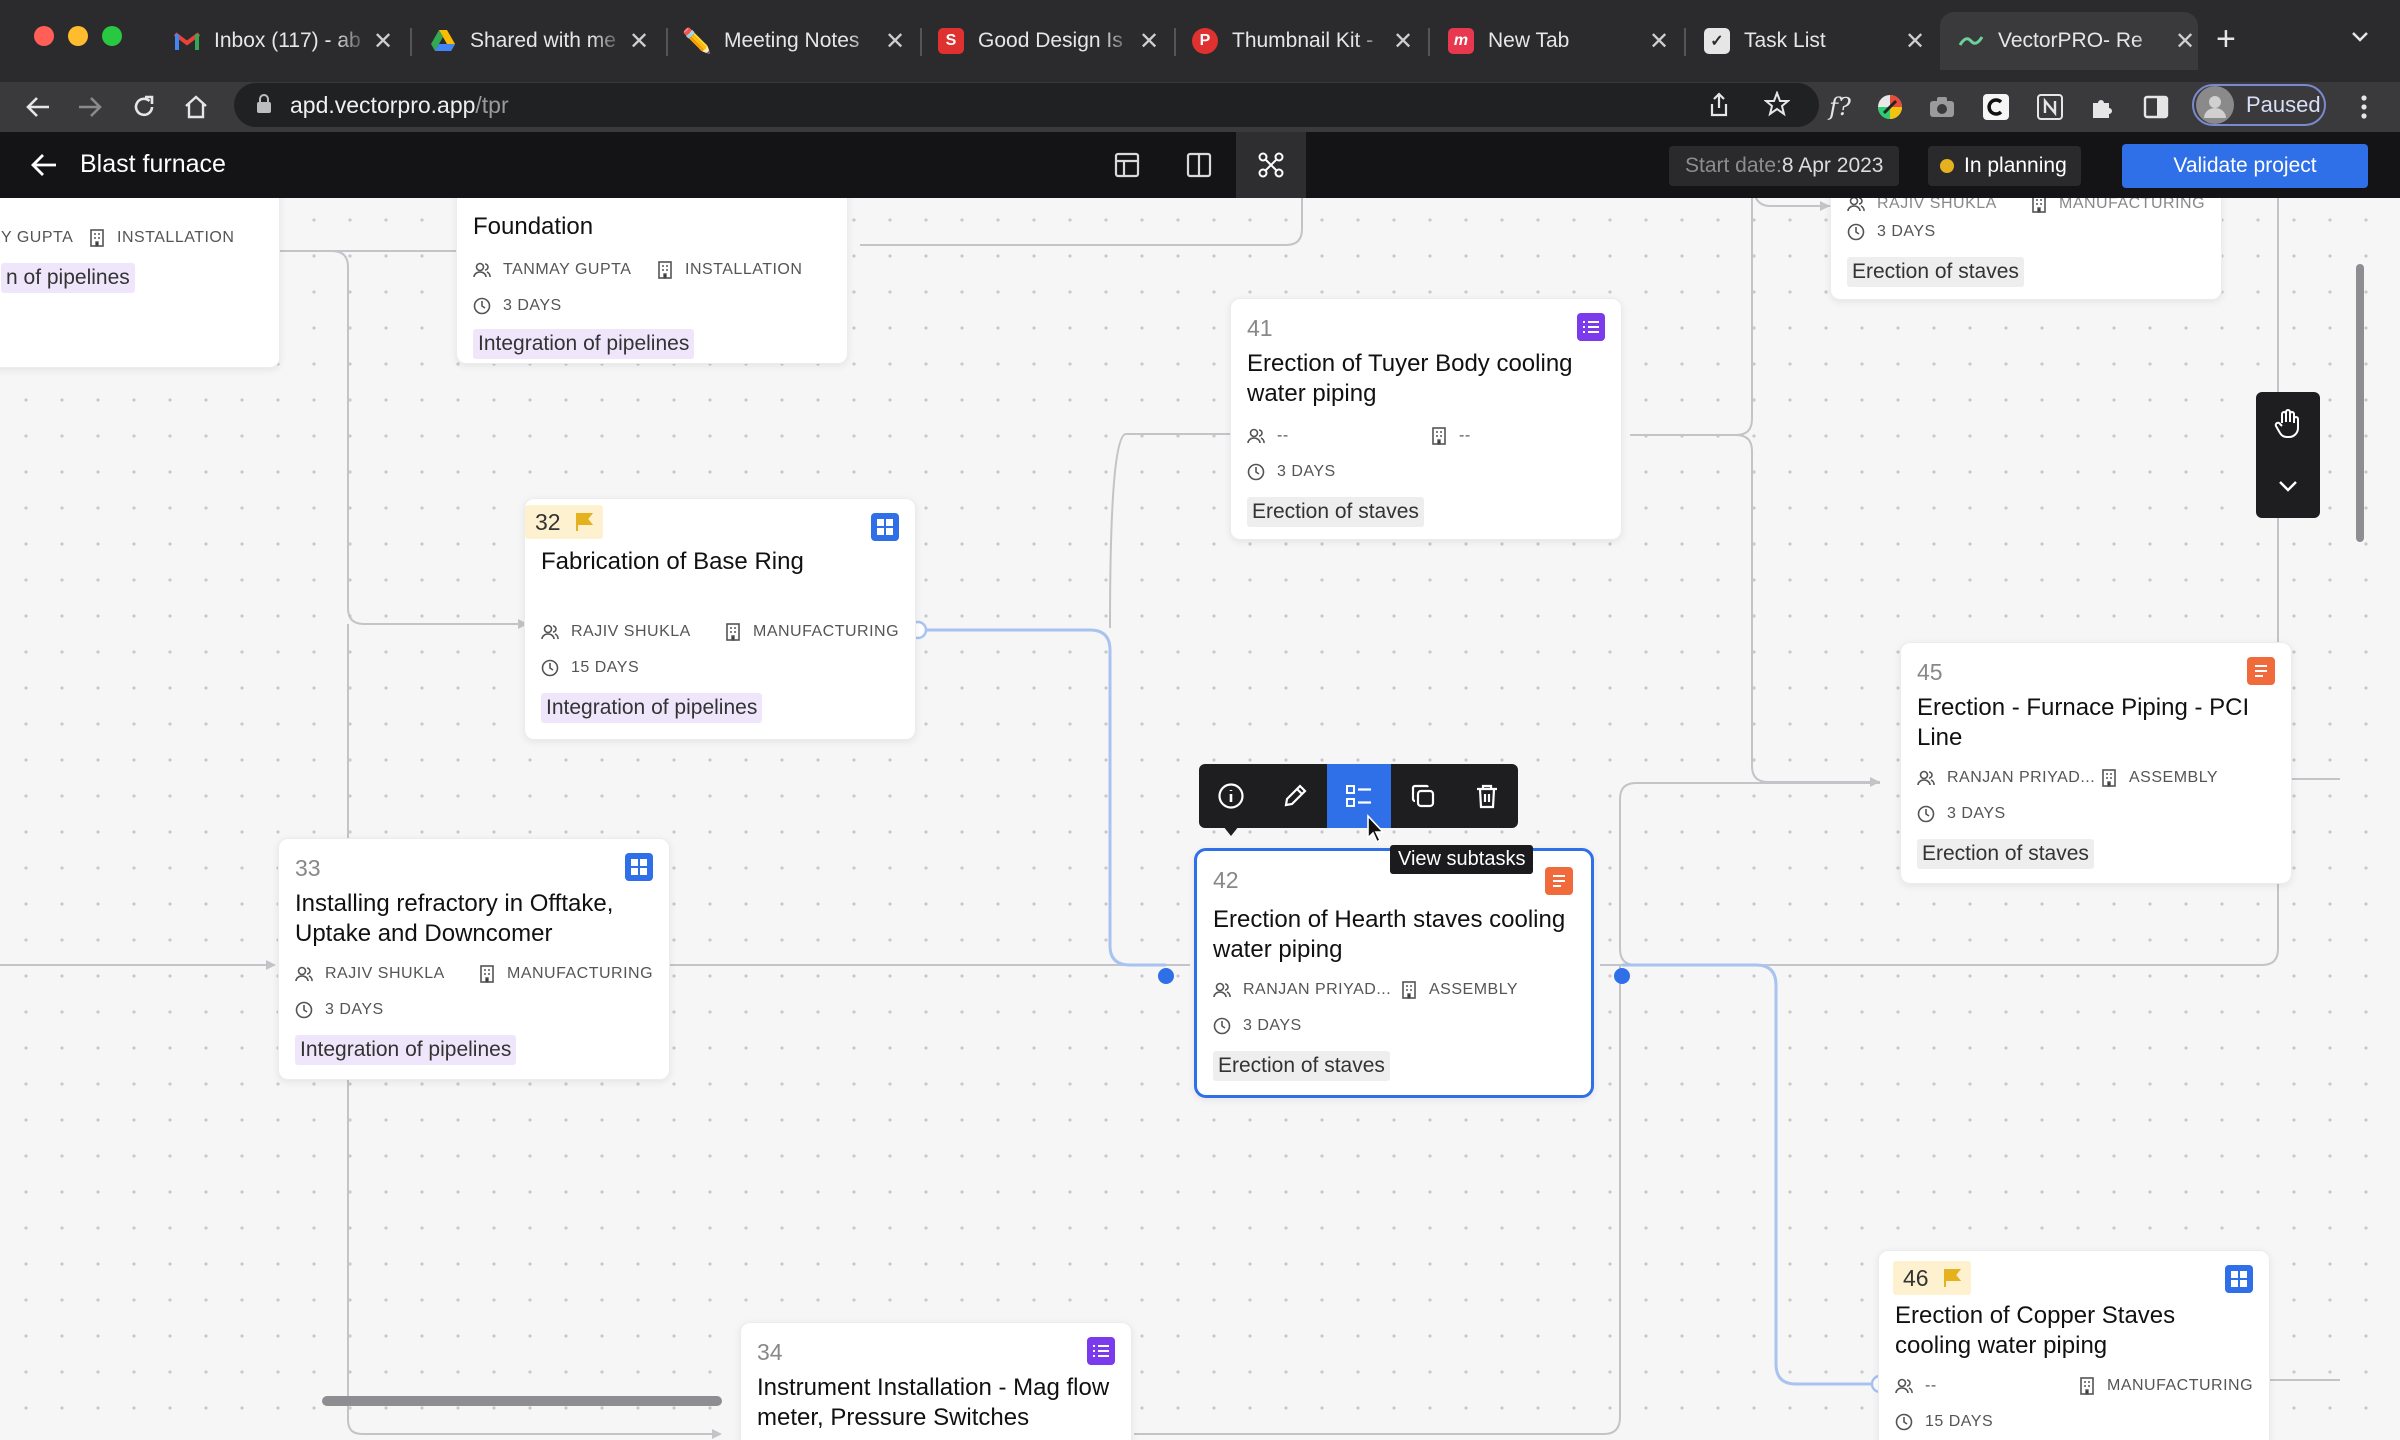  I want to click on extensions-puzzle-icon, so click(2102, 107).